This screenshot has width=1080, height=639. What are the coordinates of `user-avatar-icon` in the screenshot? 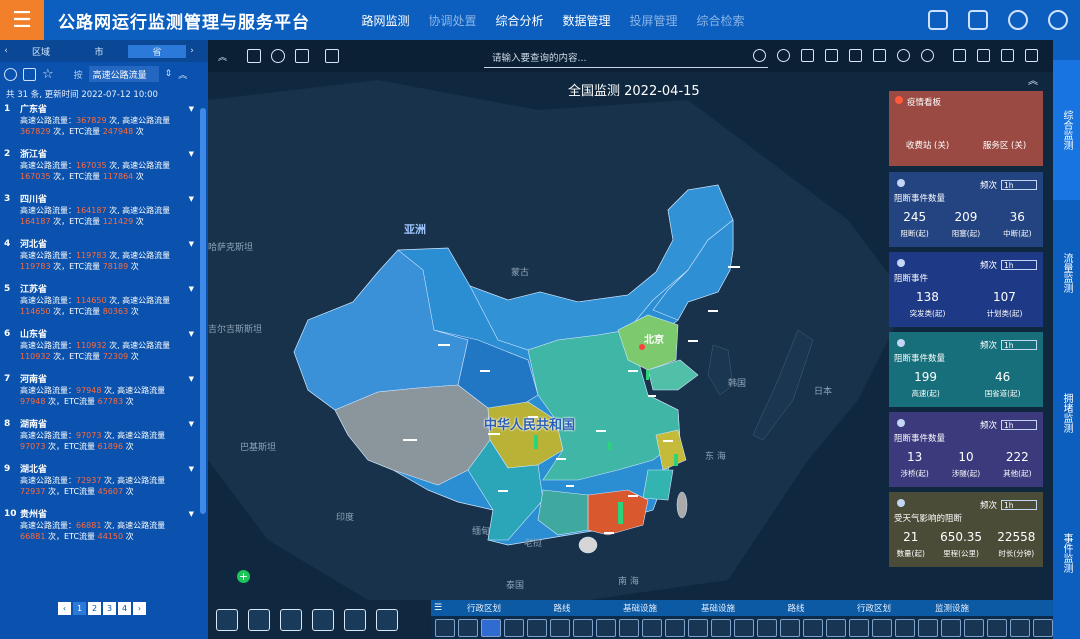 It's located at (1058, 20).